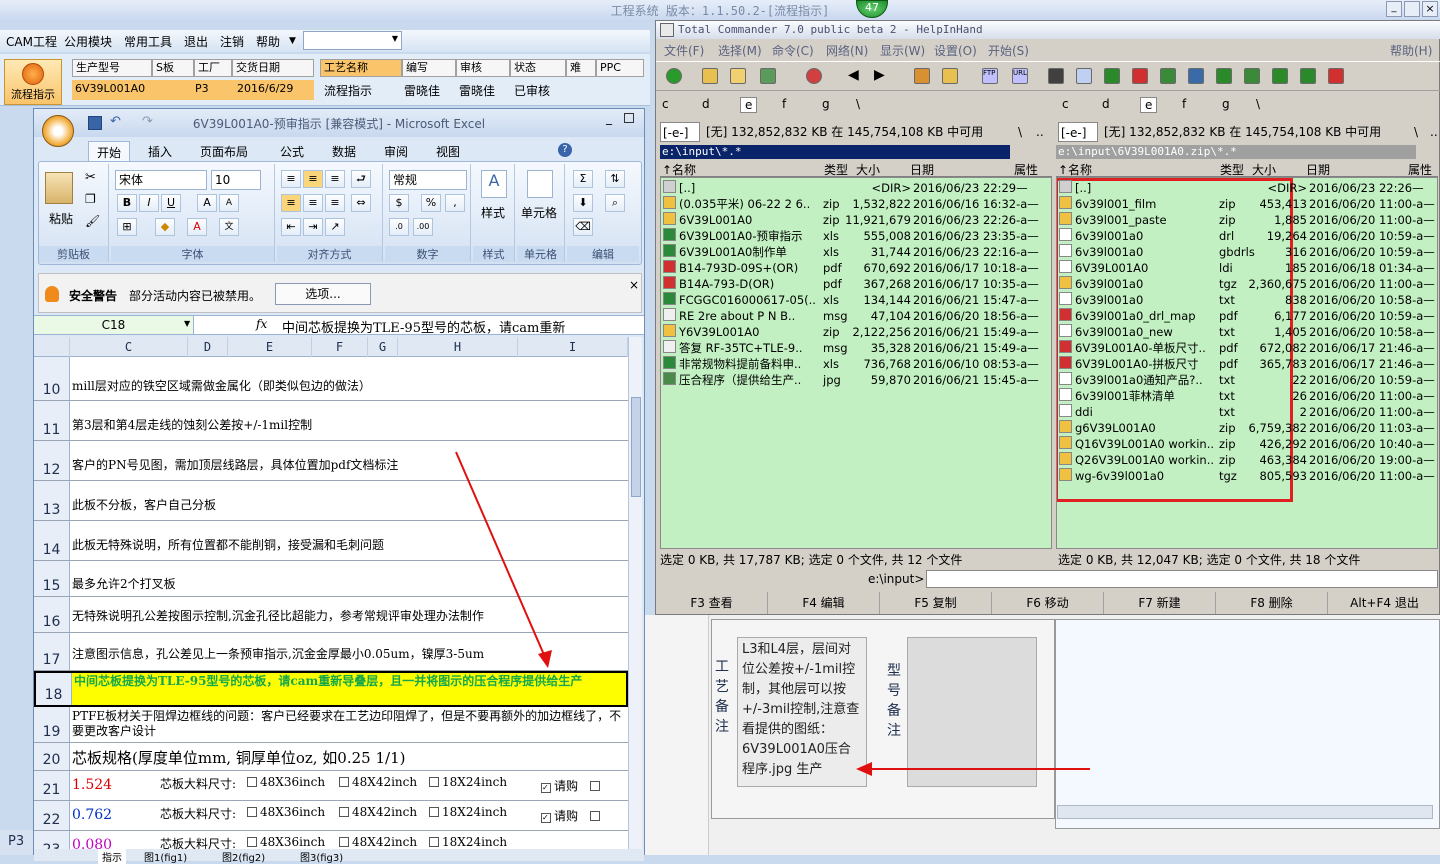 The height and width of the screenshot is (864, 1440). I want to click on cell-text: 客户的PN号见图，需加顶层线路层，具体位置加pdf文档标注, so click(235, 464).